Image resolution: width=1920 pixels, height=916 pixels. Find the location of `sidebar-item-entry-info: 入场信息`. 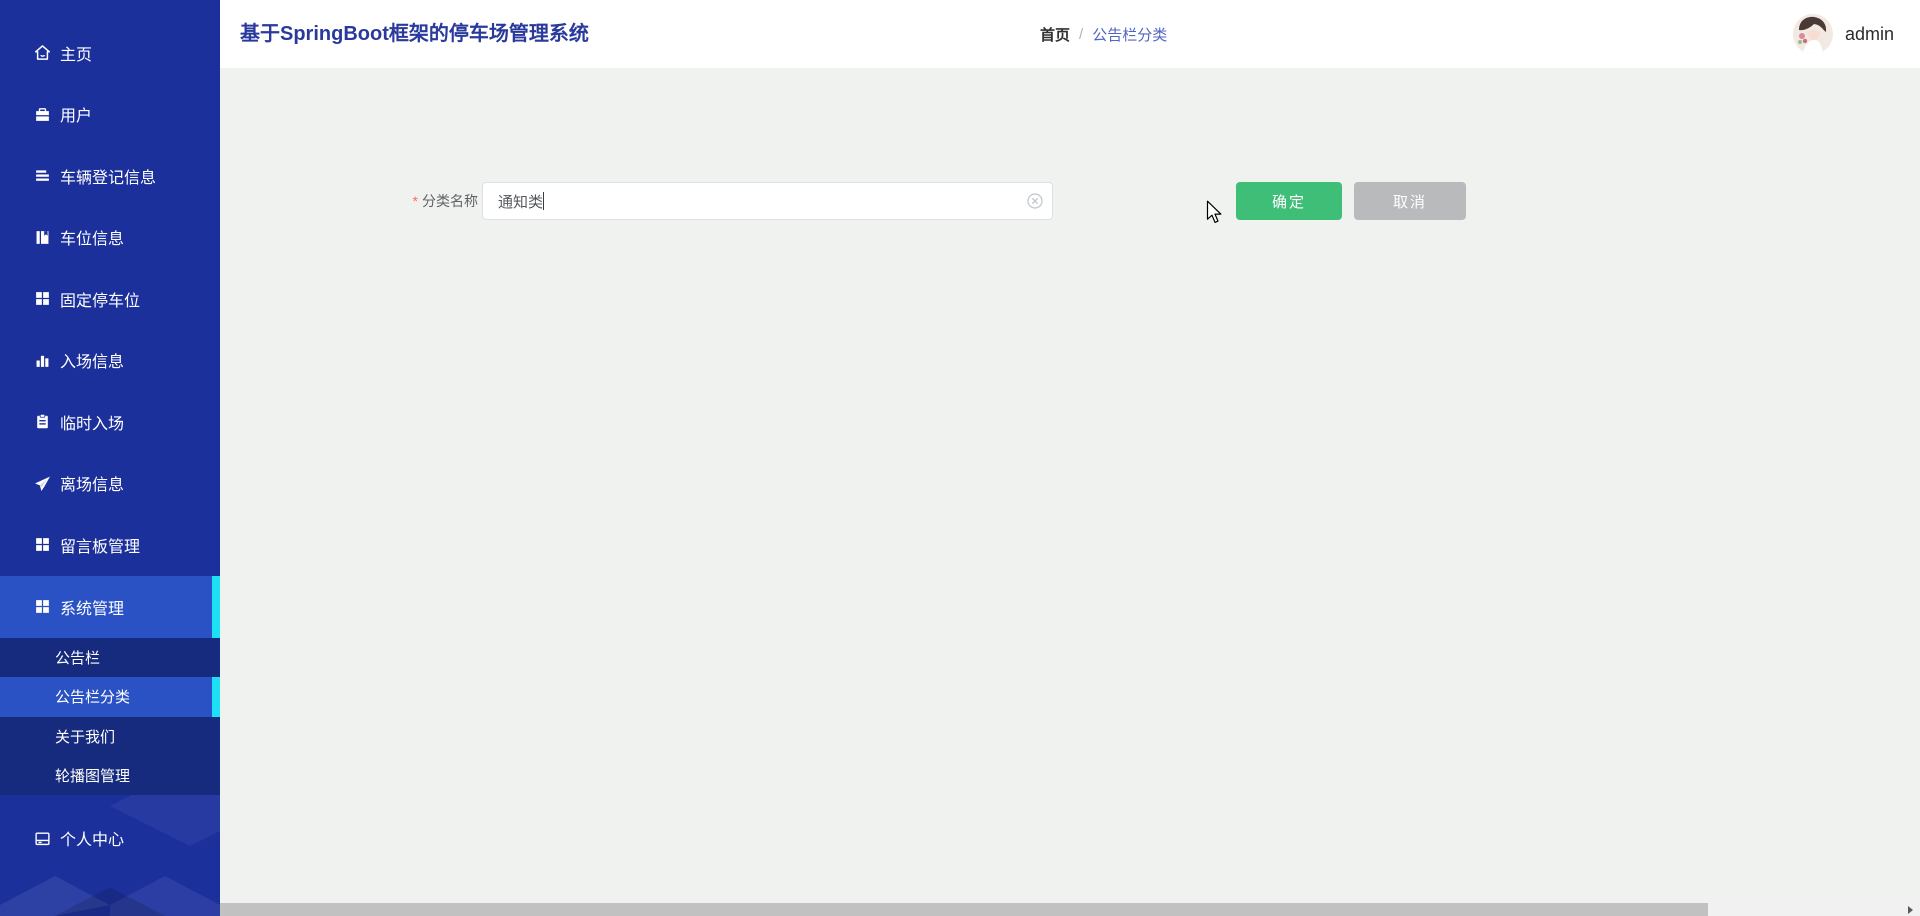

sidebar-item-entry-info: 入场信息 is located at coordinates (110, 361).